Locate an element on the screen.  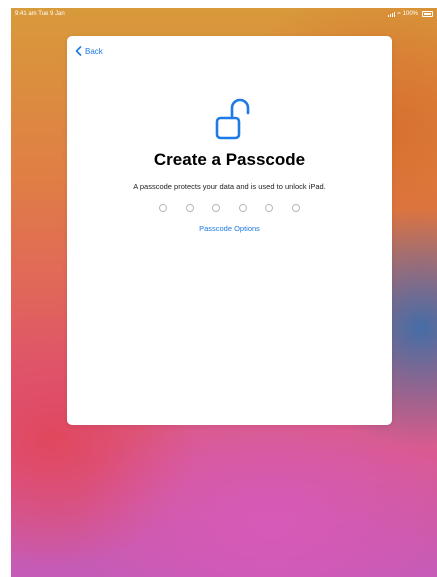
signal-icon is located at coordinates (392, 14).